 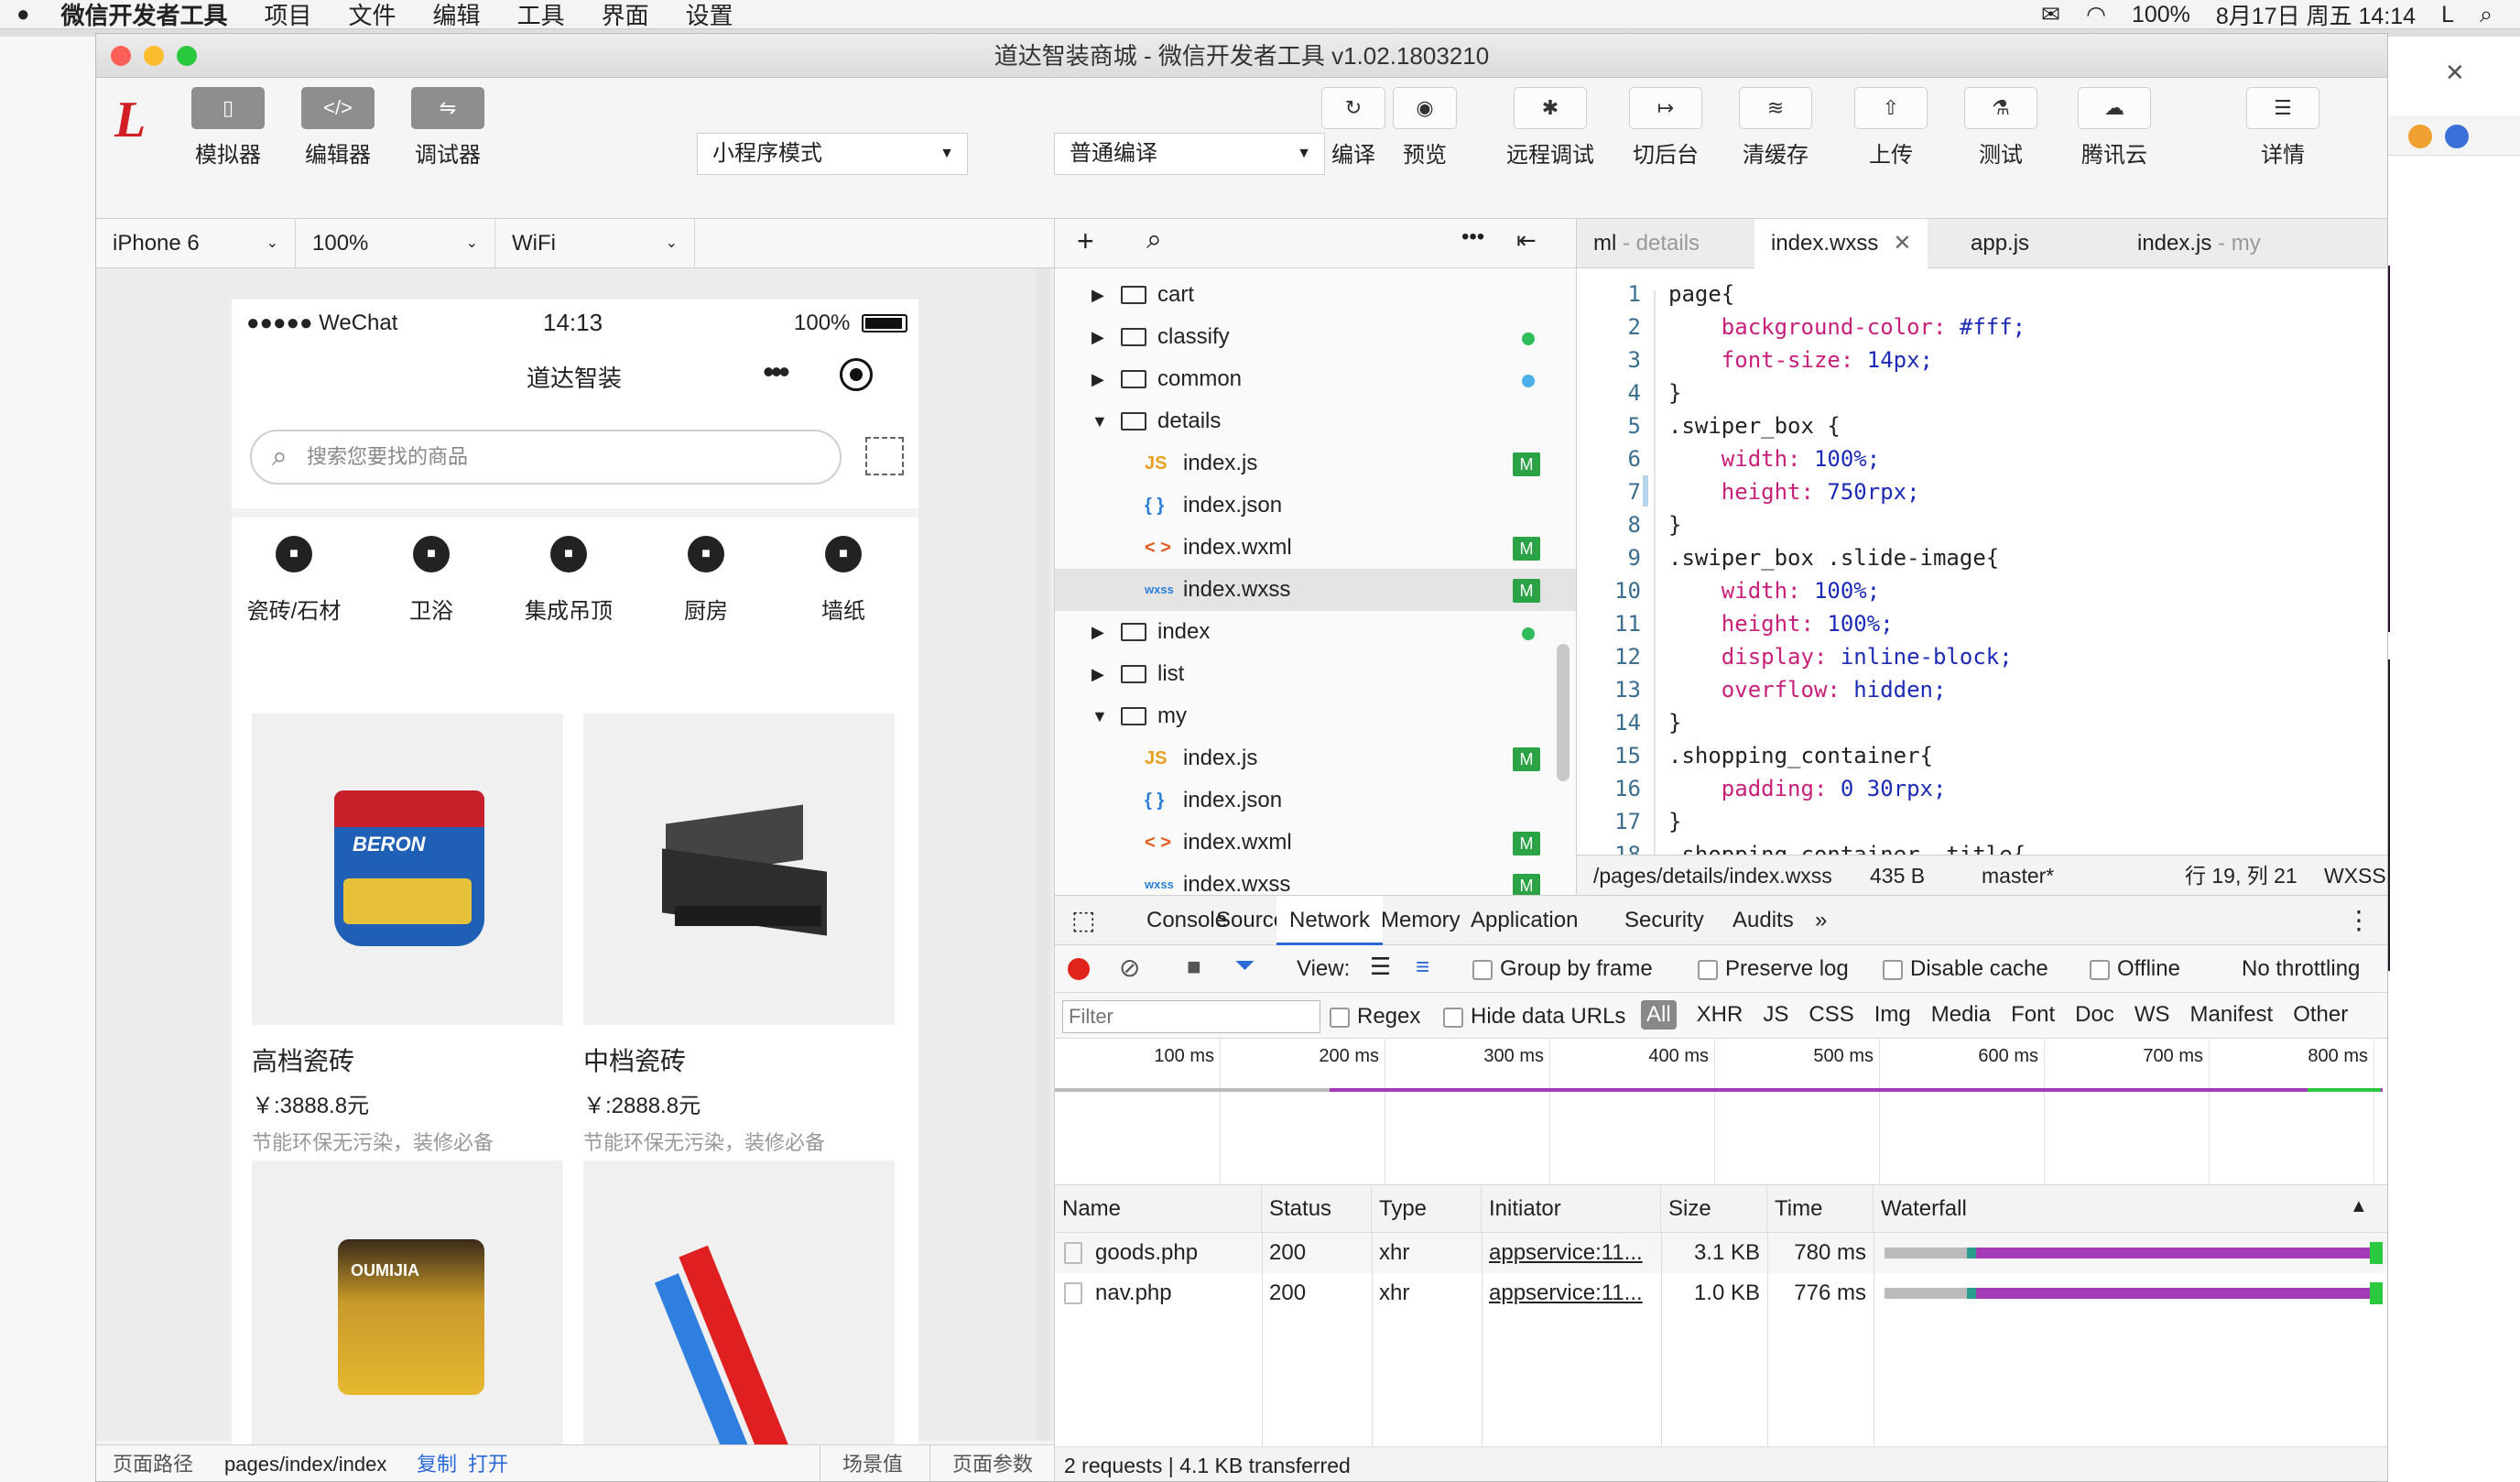 I want to click on editor-tab: index.wxss ✕, so click(x=1841, y=244).